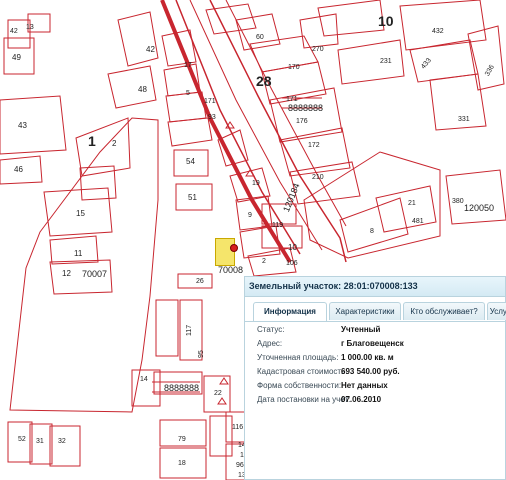 Image resolution: width=506 pixels, height=480 pixels. What do you see at coordinates (188, 93) in the screenshot?
I see `parcel-label: 5` at bounding box center [188, 93].